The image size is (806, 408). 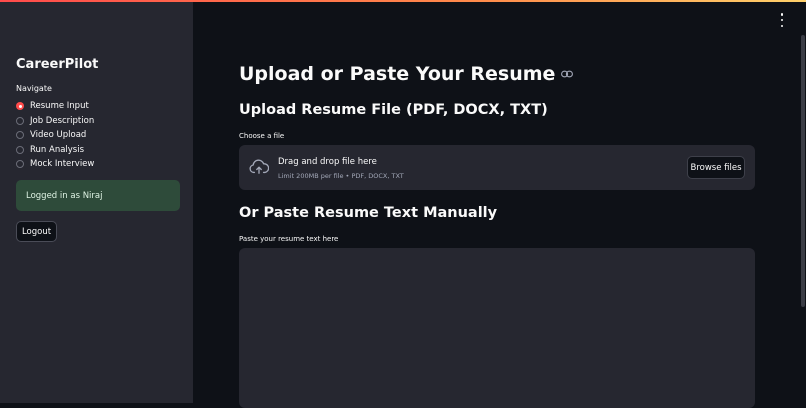 What do you see at coordinates (289, 239) in the screenshot?
I see `resume-text-label: Paste your resume text here` at bounding box center [289, 239].